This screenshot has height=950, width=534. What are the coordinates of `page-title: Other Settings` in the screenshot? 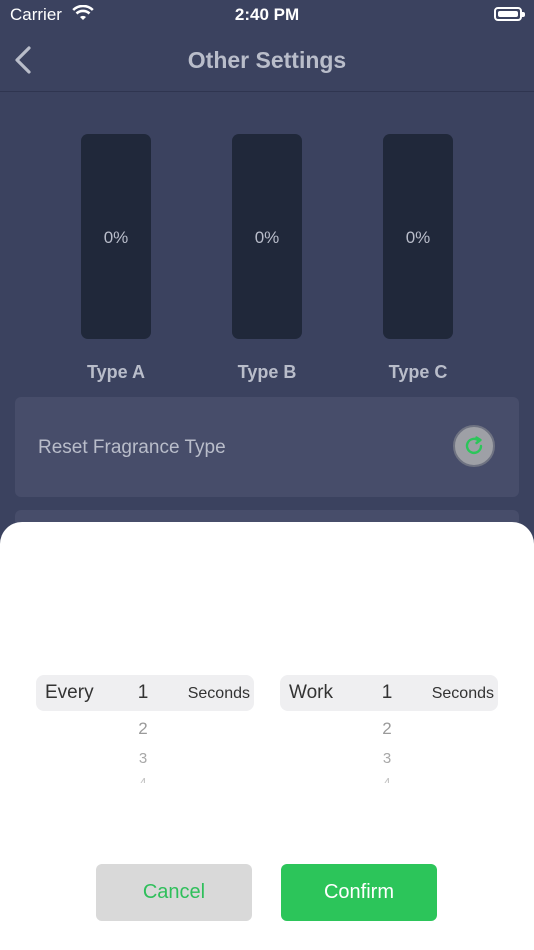 It's located at (267, 60).